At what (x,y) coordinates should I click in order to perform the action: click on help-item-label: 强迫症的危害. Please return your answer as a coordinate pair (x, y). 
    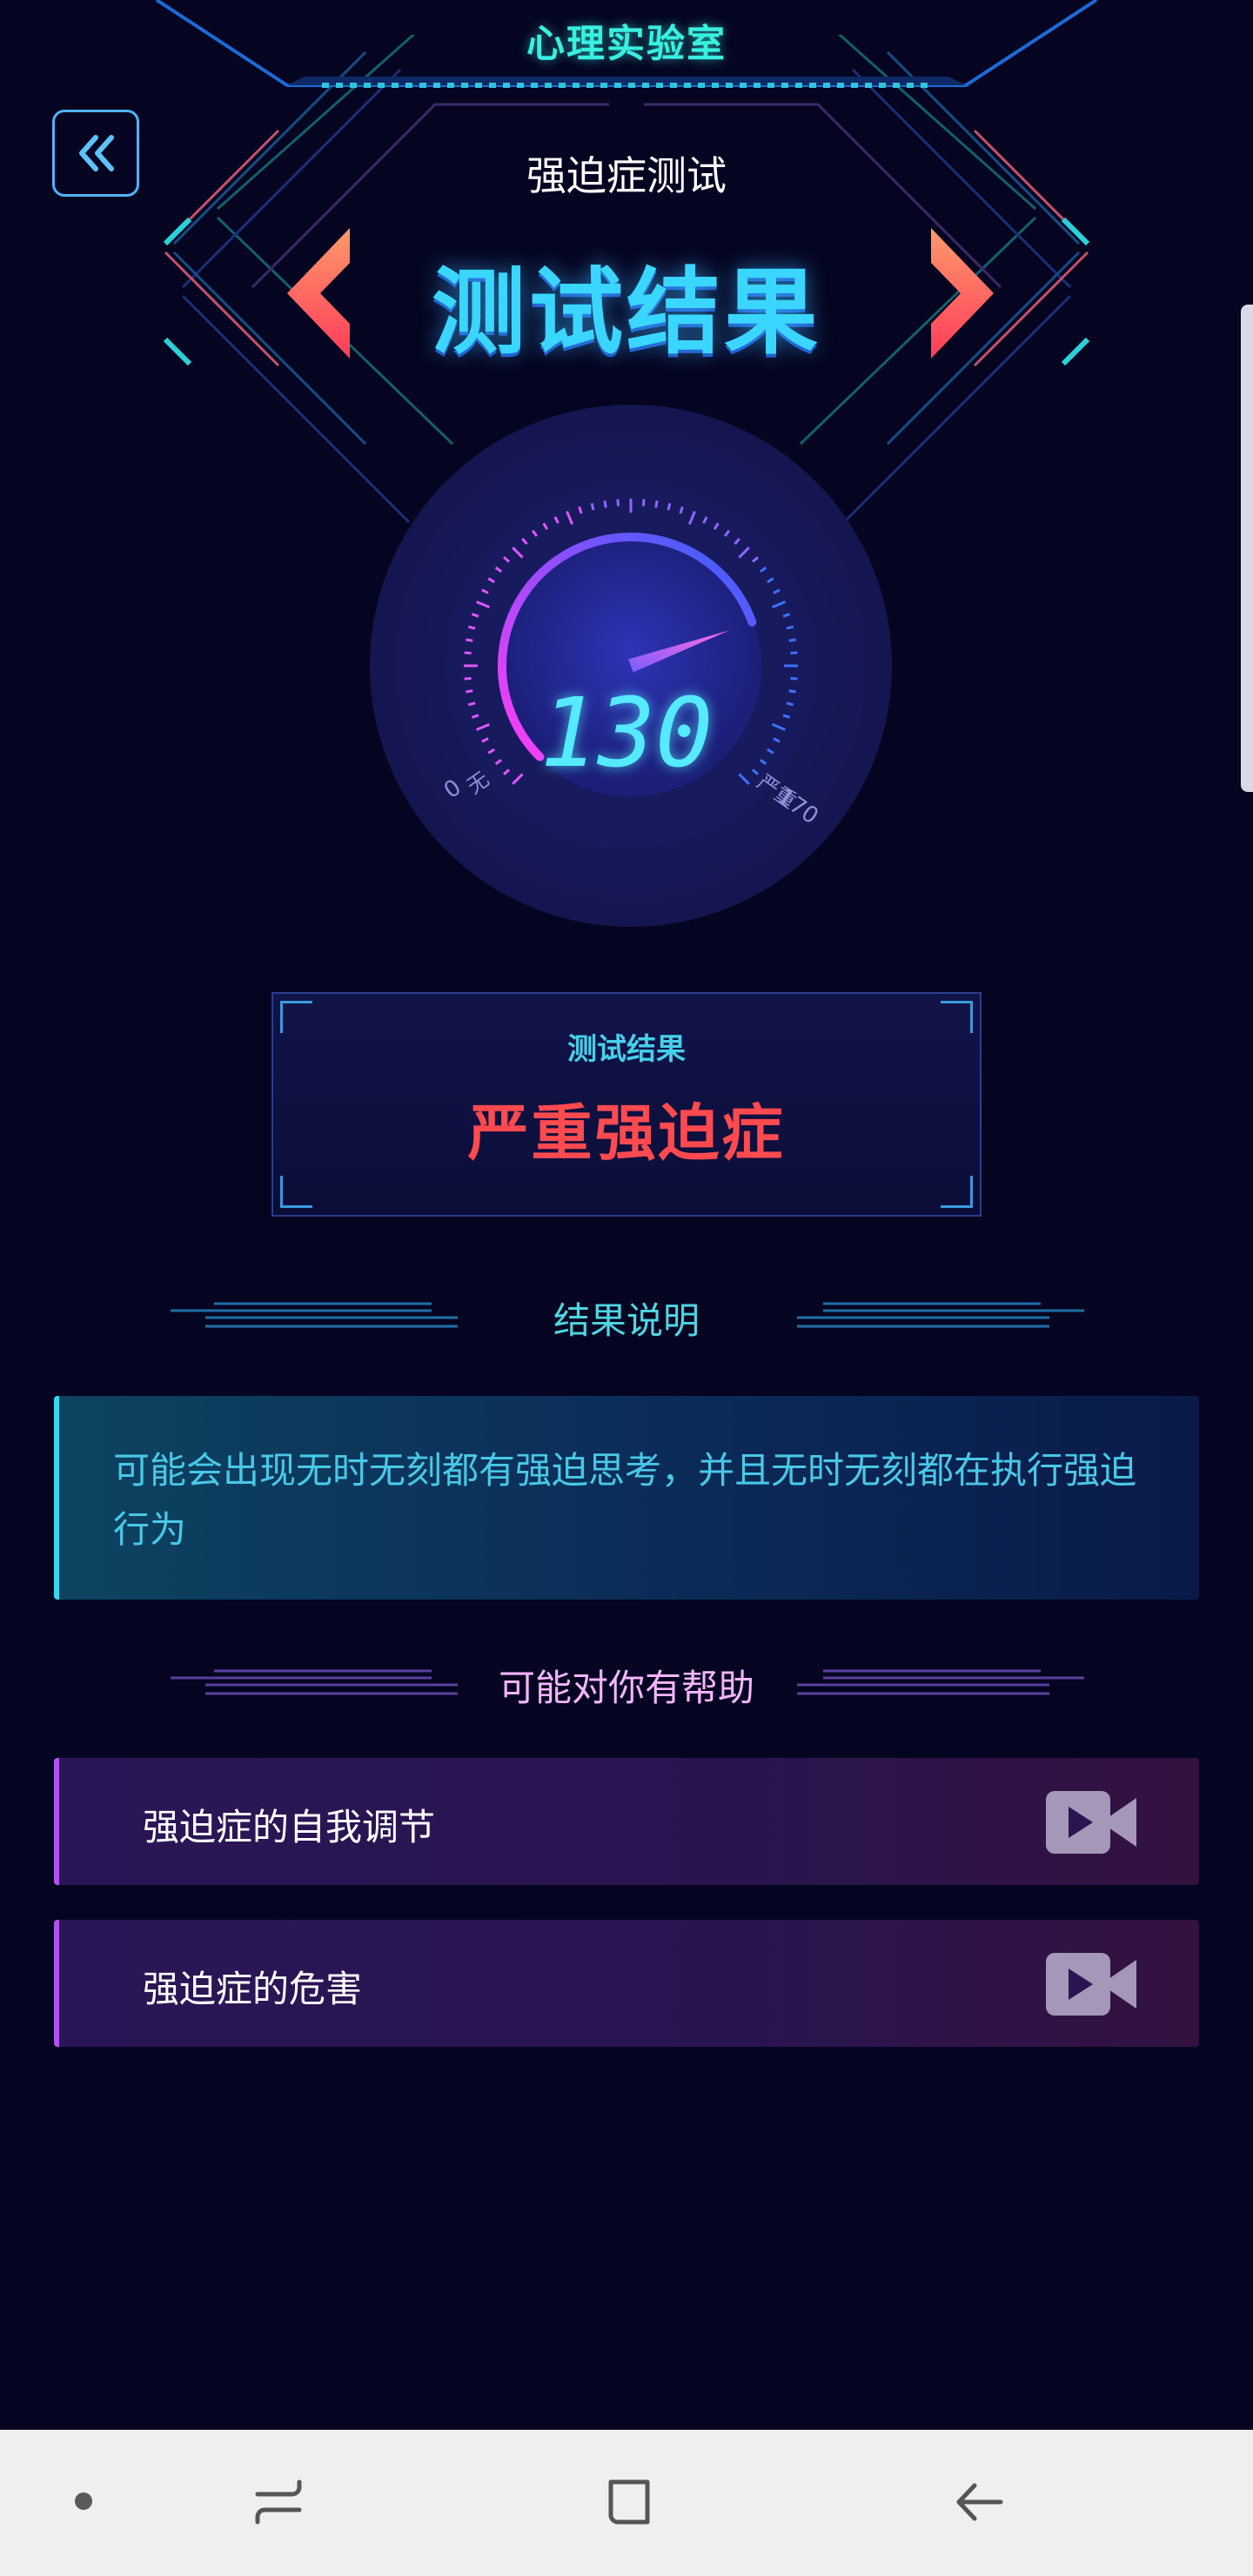
    Looking at the image, I should click on (253, 1989).